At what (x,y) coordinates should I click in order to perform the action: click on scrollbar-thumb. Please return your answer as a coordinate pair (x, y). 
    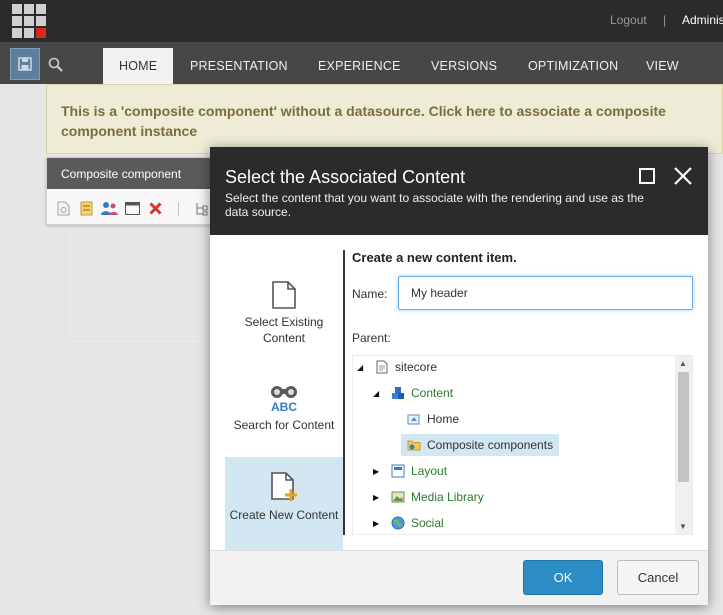
    Looking at the image, I should click on (683, 427).